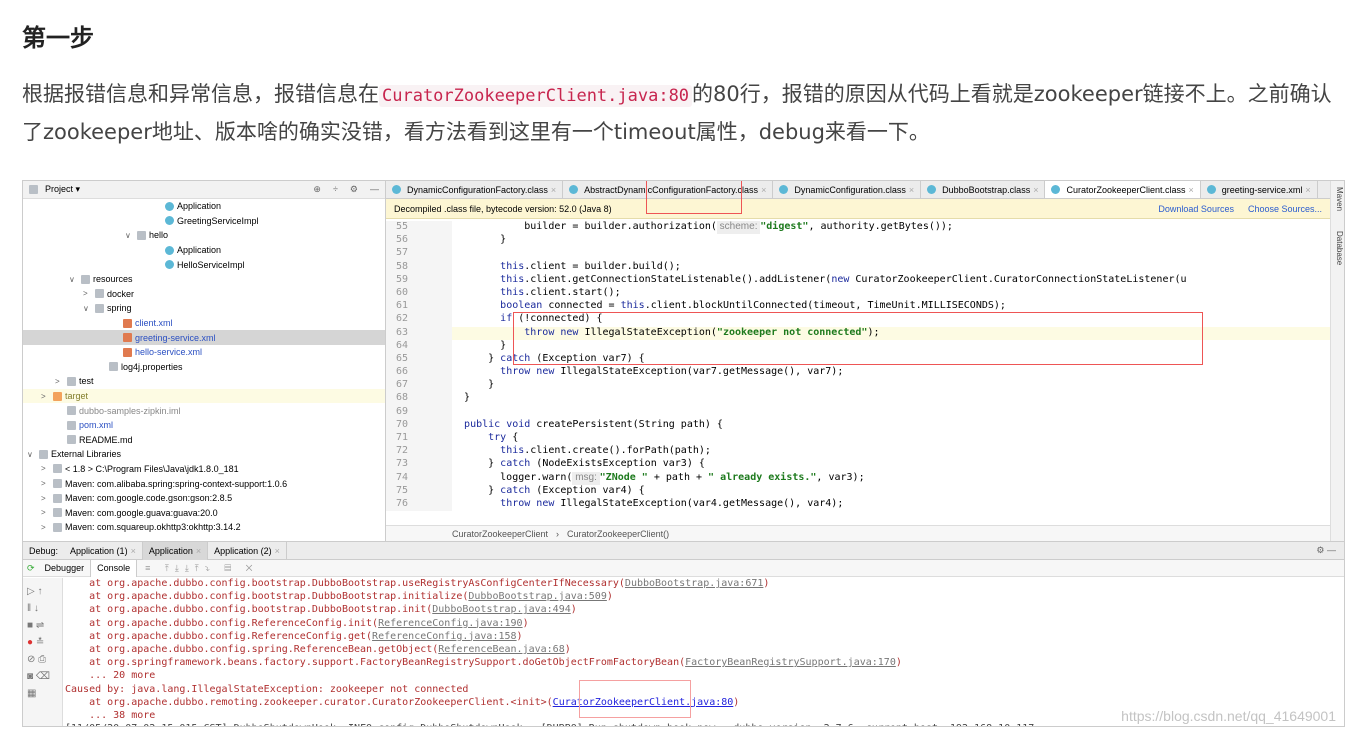 This screenshot has height=741, width=1363. I want to click on tree-item: ∨ resources, so click(204, 279).